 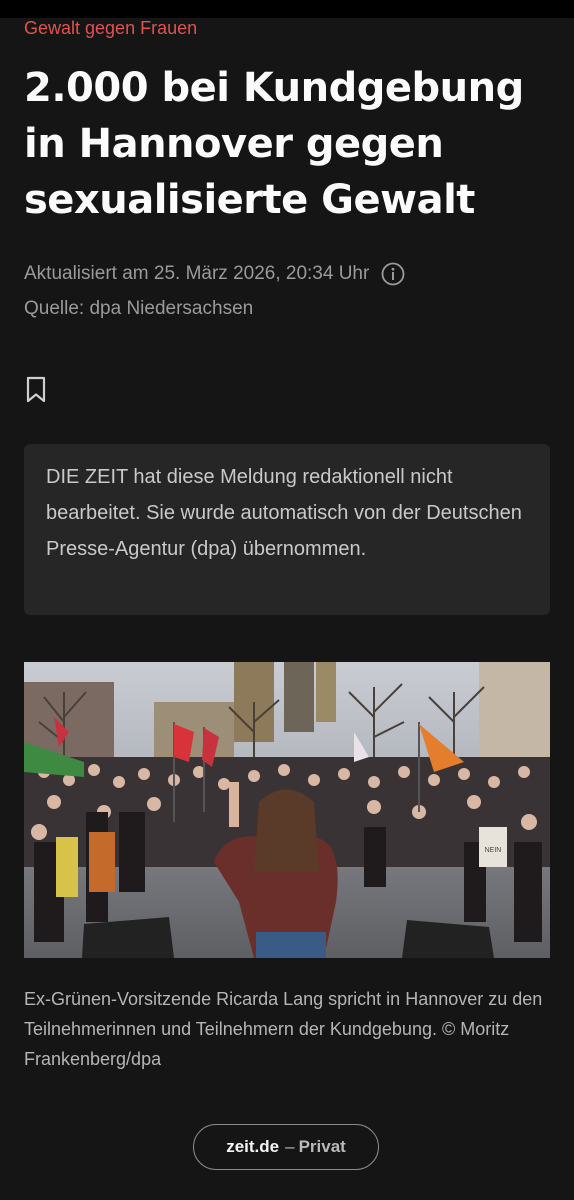 I want to click on browser-address-pill: zeit.de – Privat, so click(x=286, y=1147).